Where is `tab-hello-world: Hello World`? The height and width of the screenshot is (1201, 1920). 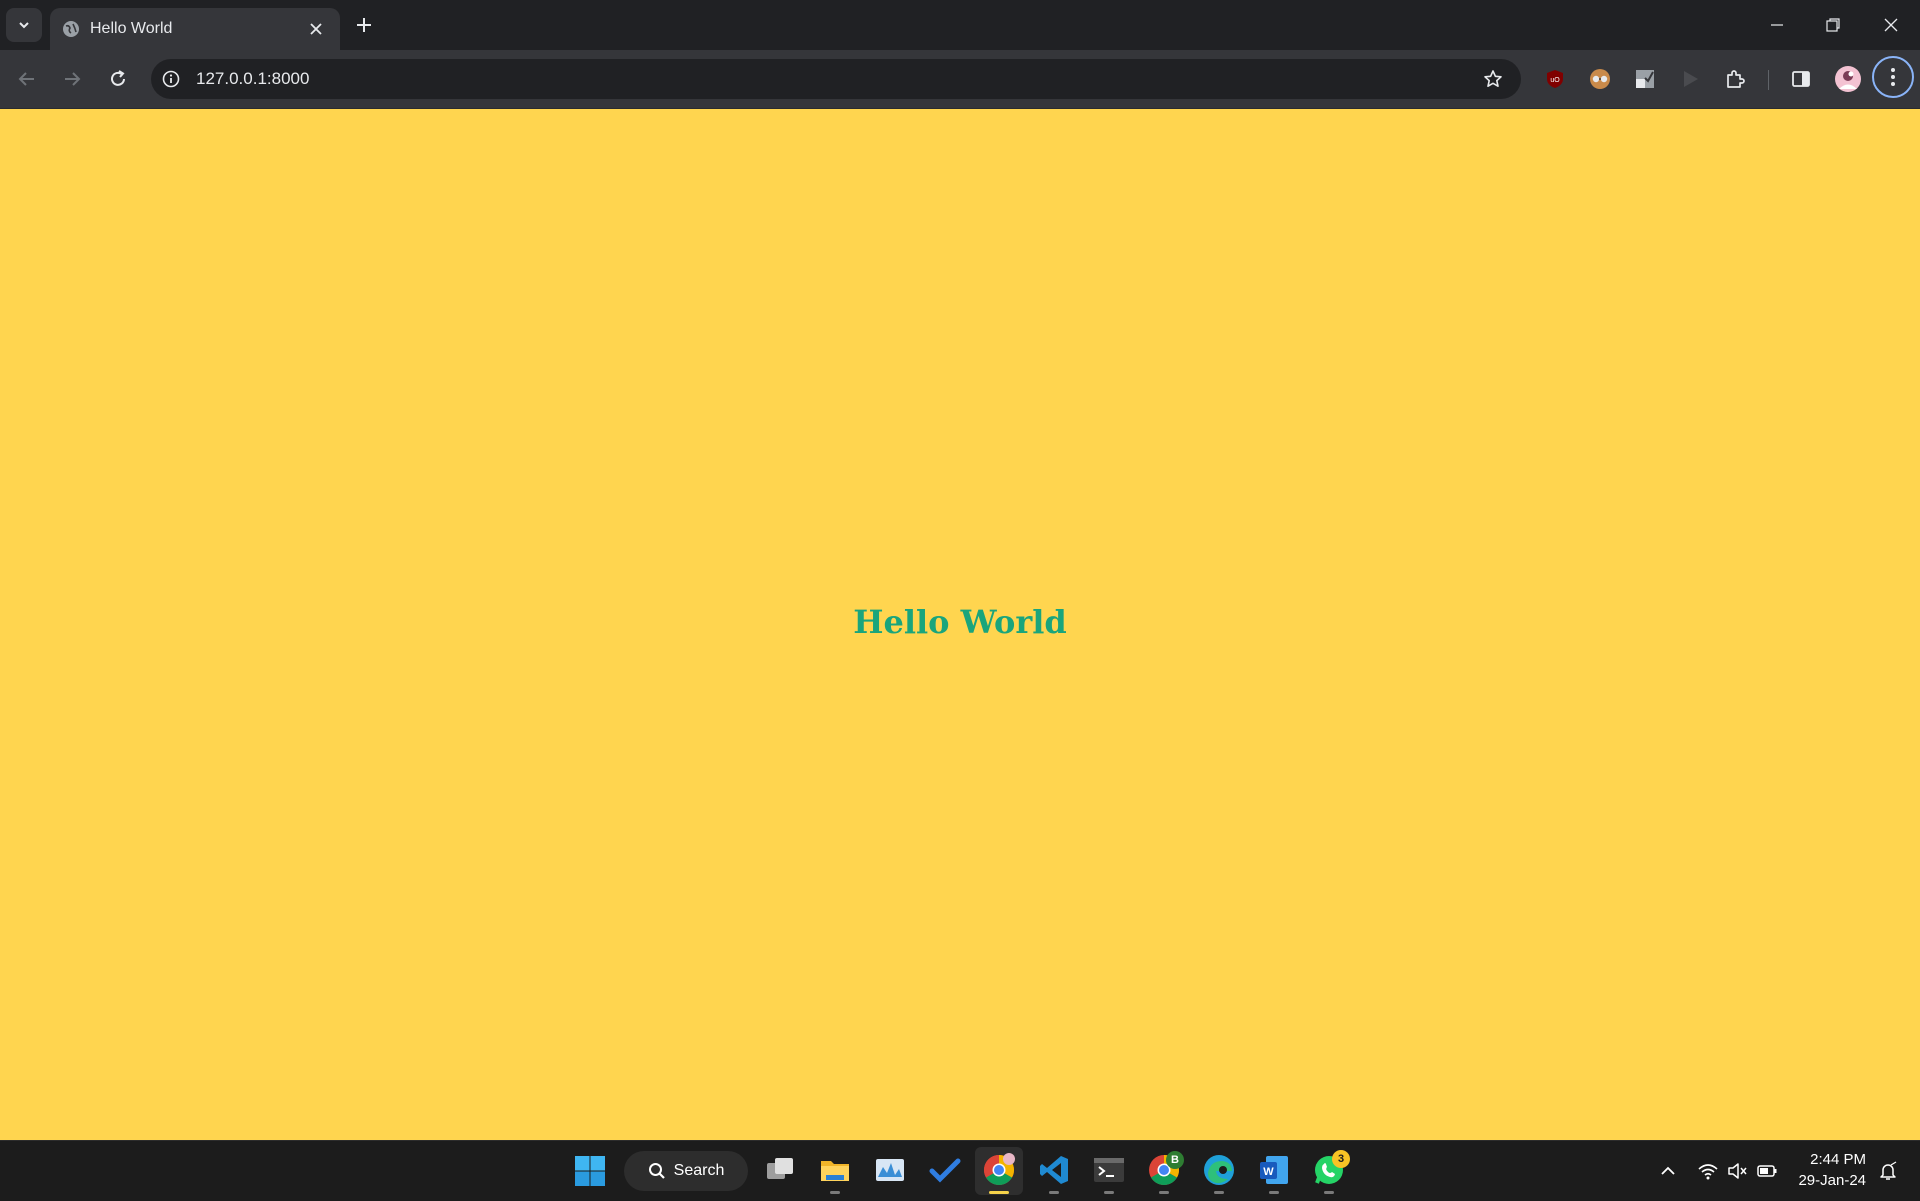 tab-hello-world: Hello World is located at coordinates (195, 29).